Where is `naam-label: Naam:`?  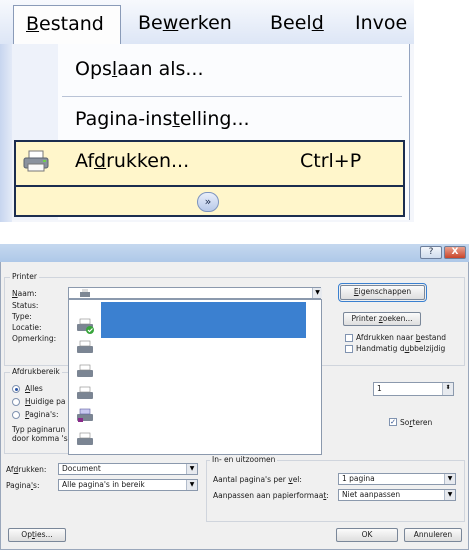 naam-label: Naam: is located at coordinates (24, 293).